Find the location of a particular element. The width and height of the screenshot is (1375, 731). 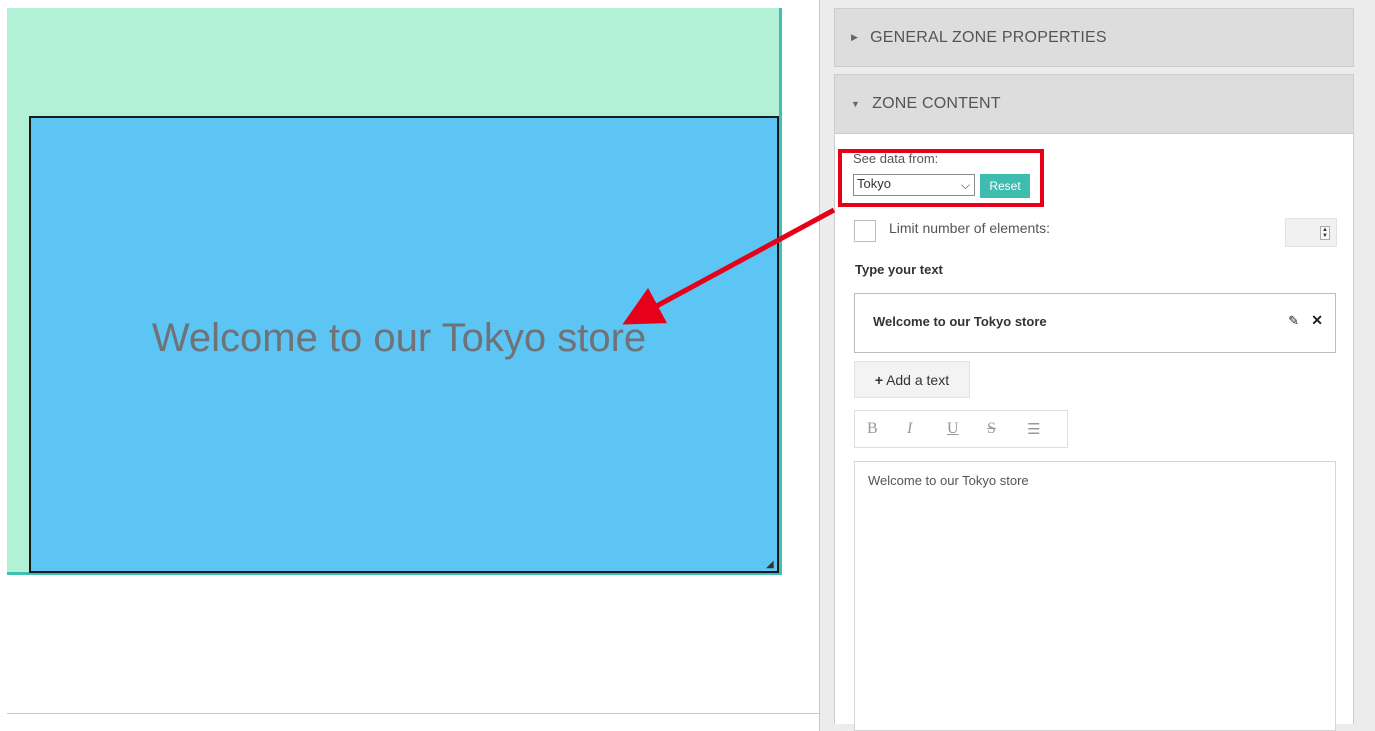

caret-down-icon: ▼ is located at coordinates (856, 104).